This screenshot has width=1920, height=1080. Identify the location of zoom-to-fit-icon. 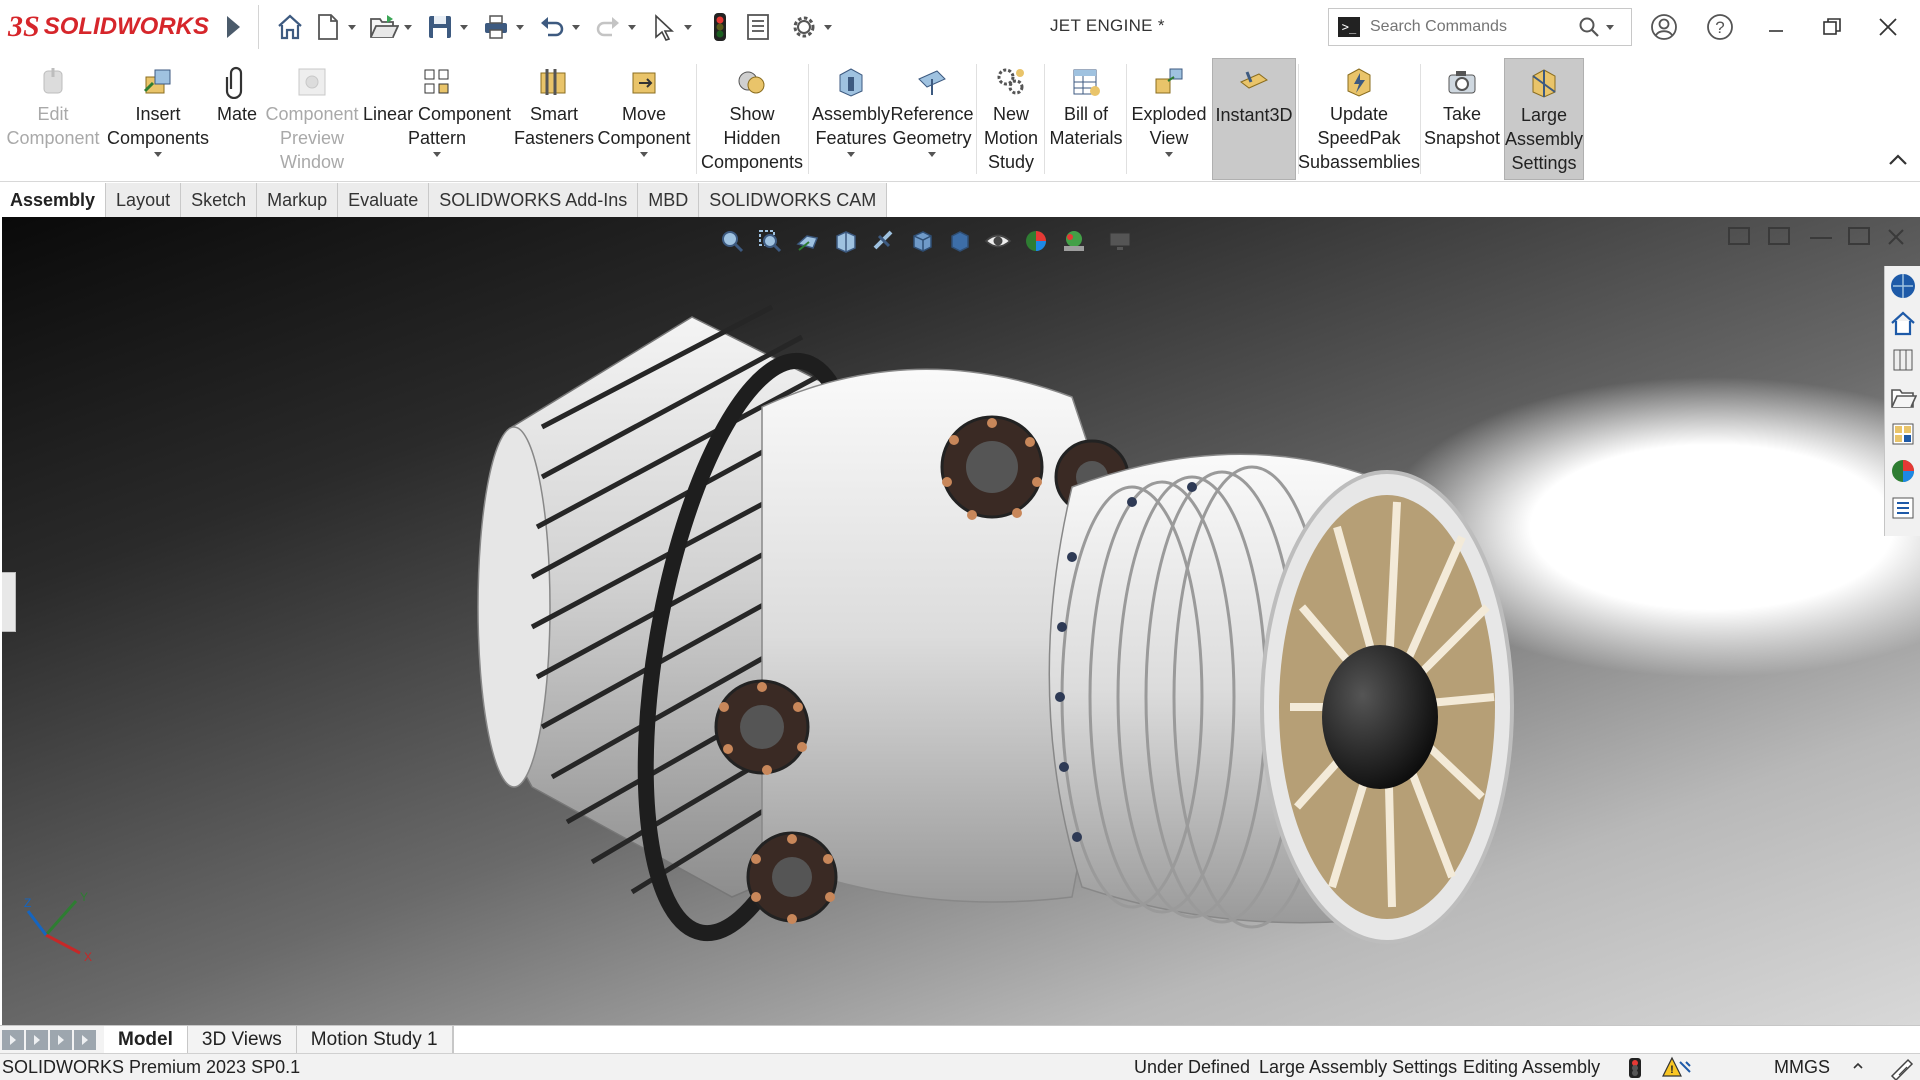
(732, 241).